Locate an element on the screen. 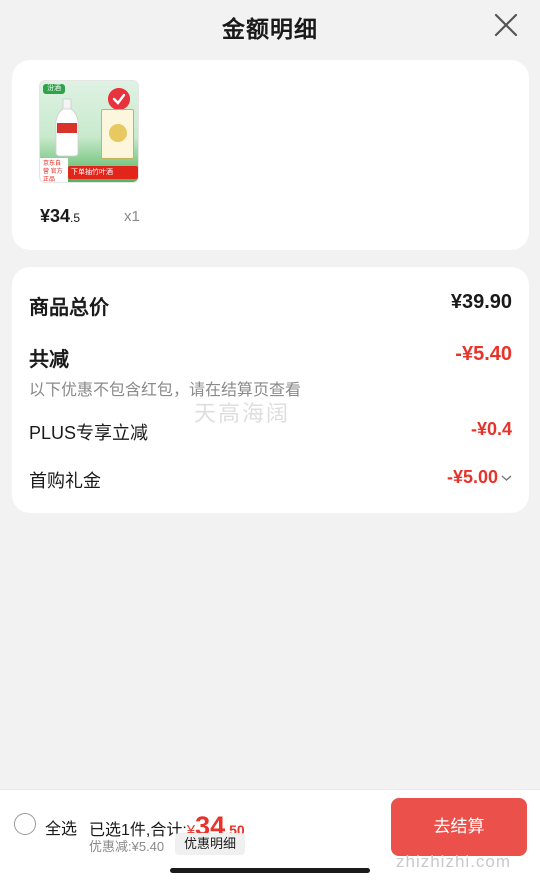  home-indicator is located at coordinates (270, 870).